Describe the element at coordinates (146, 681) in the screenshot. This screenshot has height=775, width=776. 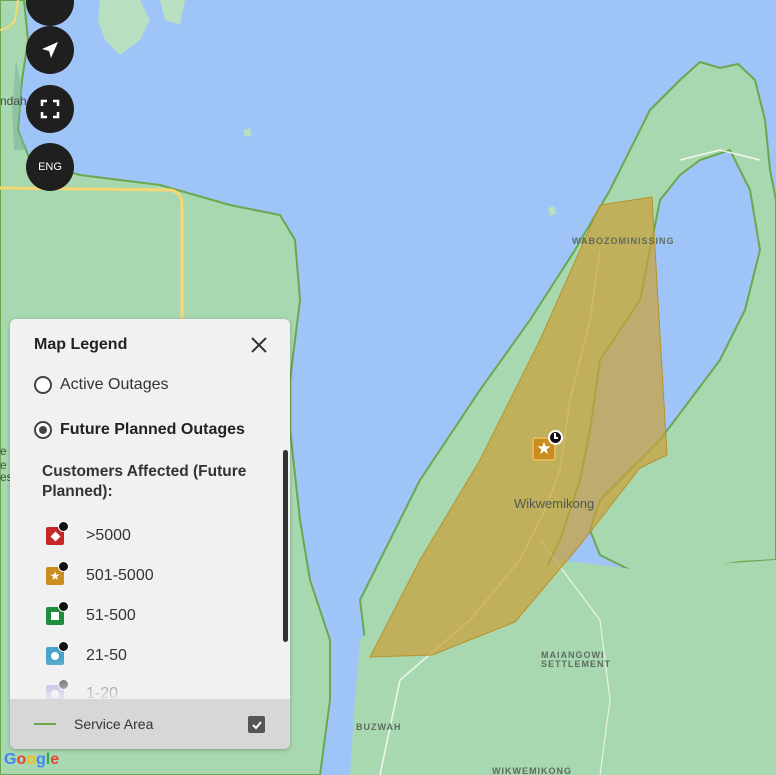
I see `scroll-fade` at that location.